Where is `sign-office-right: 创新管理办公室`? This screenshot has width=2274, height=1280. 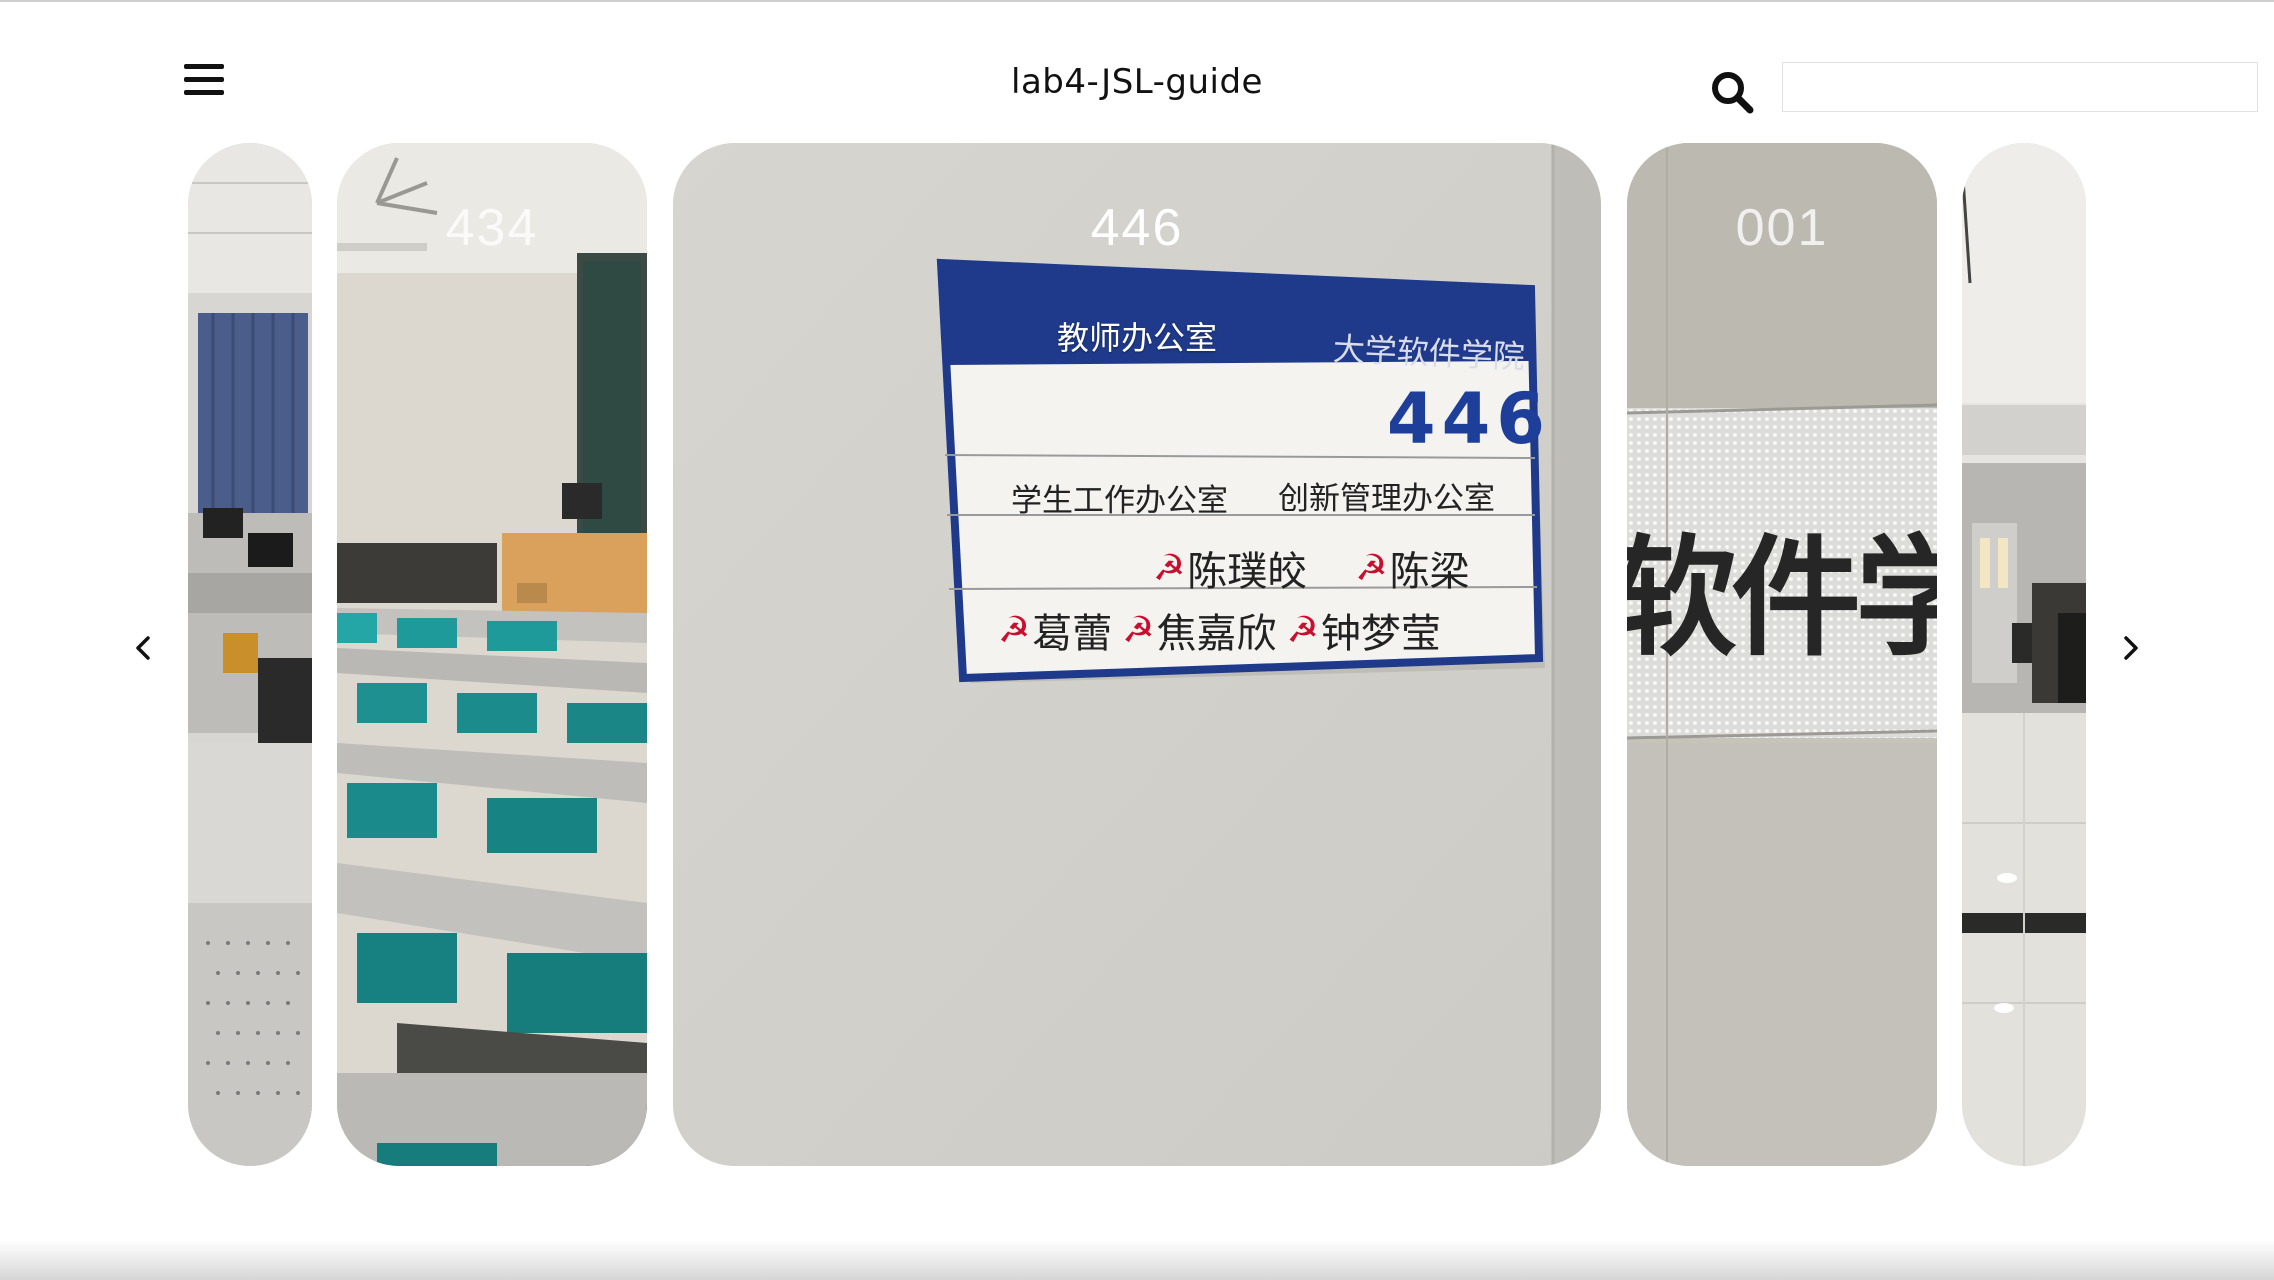
sign-office-right: 创新管理办公室 is located at coordinates (1386, 499).